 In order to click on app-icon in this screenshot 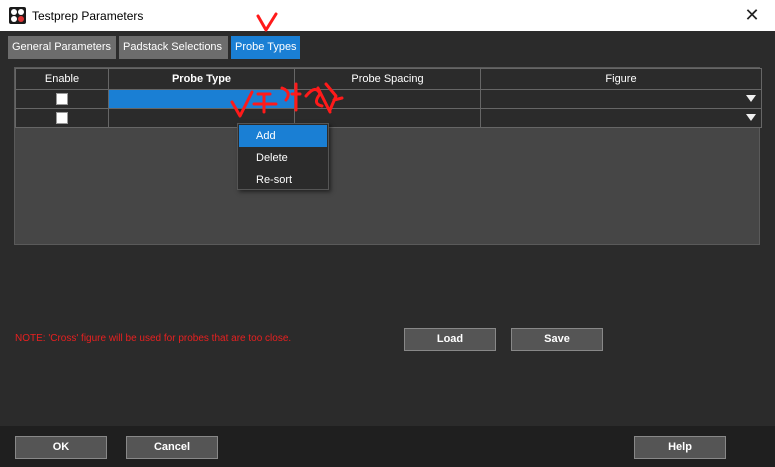, I will do `click(17, 15)`.